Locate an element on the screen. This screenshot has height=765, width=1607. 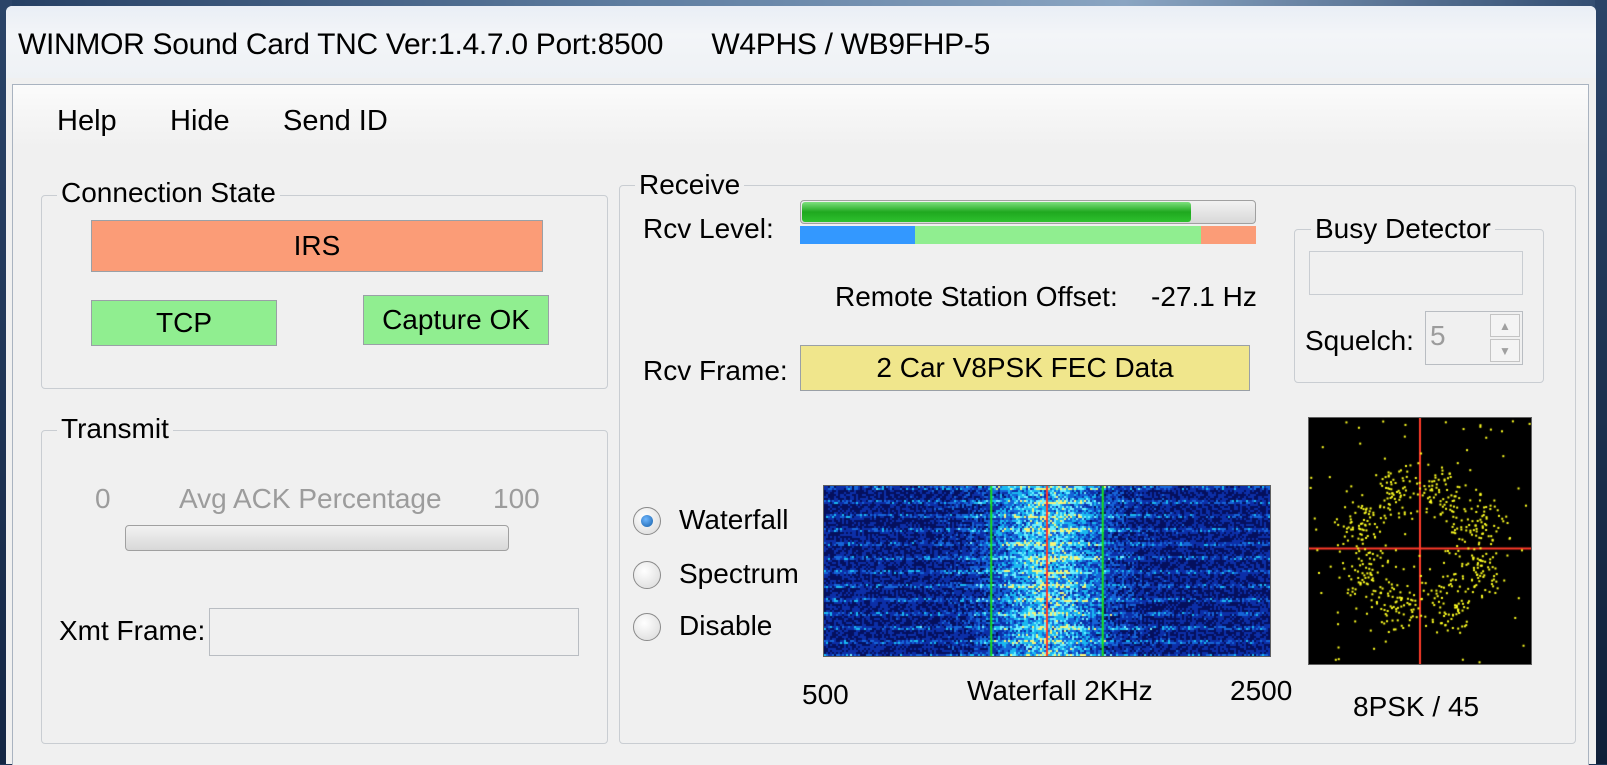
desktop-background-right is located at coordinates (1601, 382).